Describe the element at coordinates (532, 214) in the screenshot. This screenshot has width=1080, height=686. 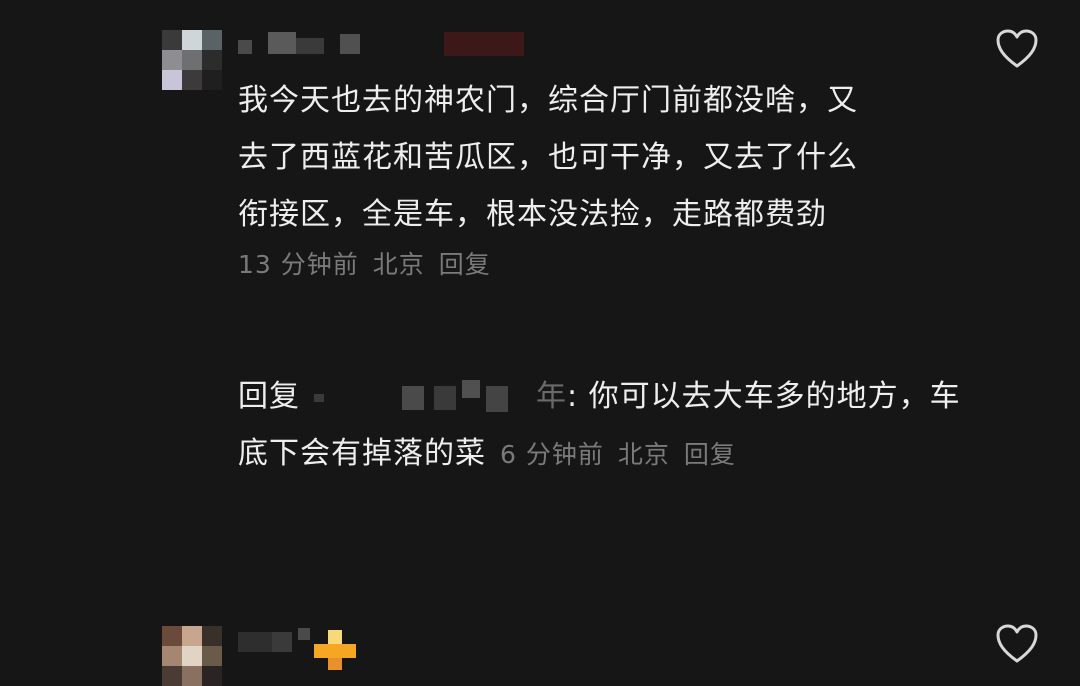
I see `comment-text-line: 衔接区，全是车，根本没法捡，走路都费劲` at that location.